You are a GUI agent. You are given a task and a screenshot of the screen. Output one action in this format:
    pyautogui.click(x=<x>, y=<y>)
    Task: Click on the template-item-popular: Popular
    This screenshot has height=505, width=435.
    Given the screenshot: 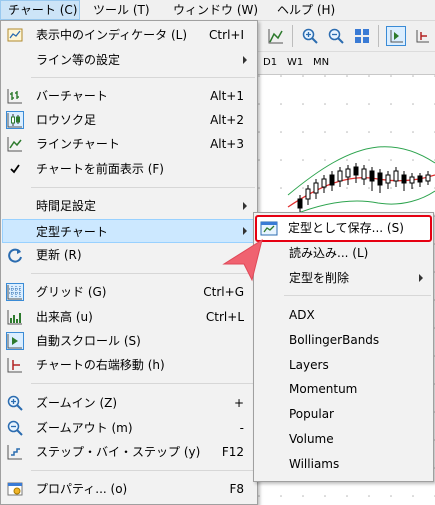 What is the action you would take?
    pyautogui.click(x=343, y=414)
    